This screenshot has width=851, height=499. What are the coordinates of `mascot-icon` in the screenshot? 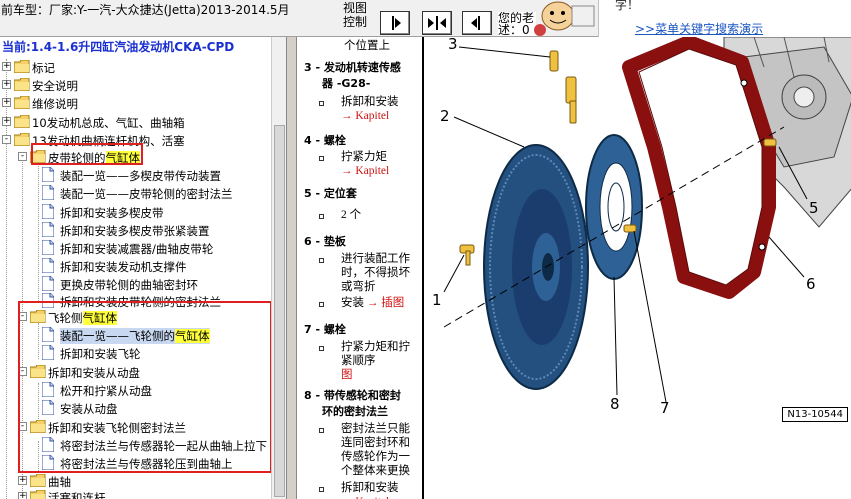 It's located at (564, 18).